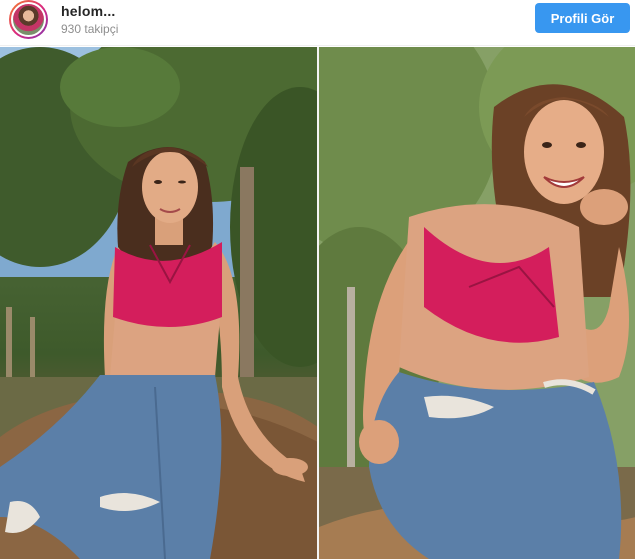  What do you see at coordinates (90, 29) in the screenshot?
I see `follower-count: 930 takipçi` at bounding box center [90, 29].